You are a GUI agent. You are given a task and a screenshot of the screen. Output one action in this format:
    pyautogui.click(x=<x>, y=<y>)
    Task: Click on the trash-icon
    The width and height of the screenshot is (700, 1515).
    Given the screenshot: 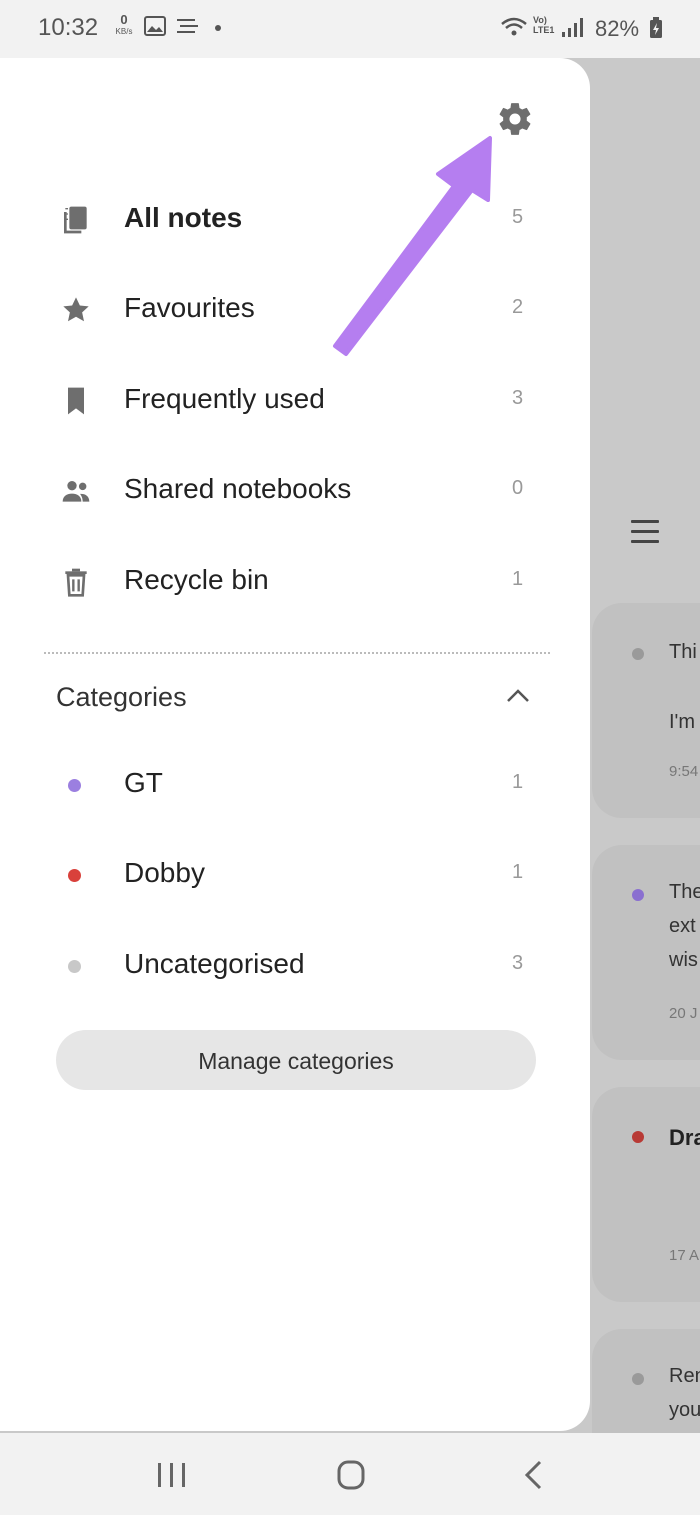 What is the action you would take?
    pyautogui.click(x=76, y=582)
    